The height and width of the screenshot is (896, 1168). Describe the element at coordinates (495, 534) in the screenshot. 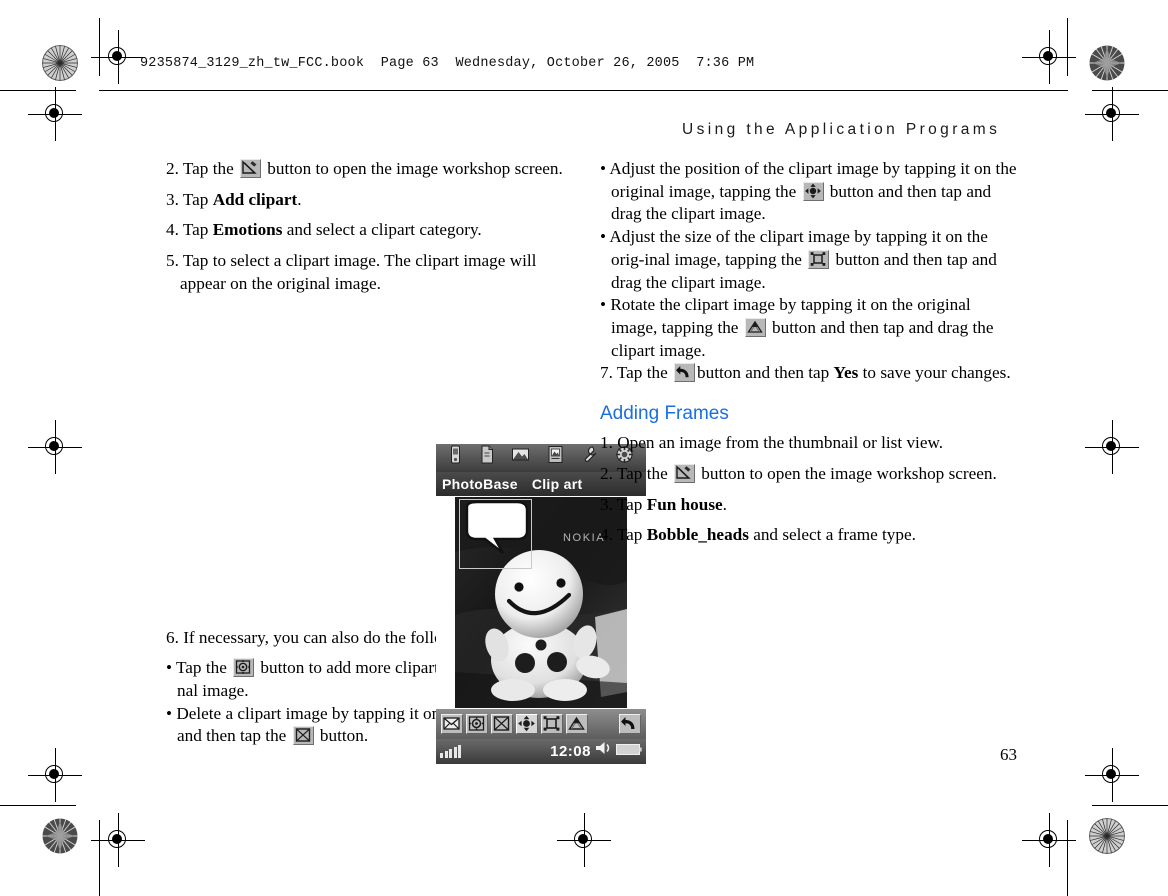

I see `clipart-selection-frame` at that location.